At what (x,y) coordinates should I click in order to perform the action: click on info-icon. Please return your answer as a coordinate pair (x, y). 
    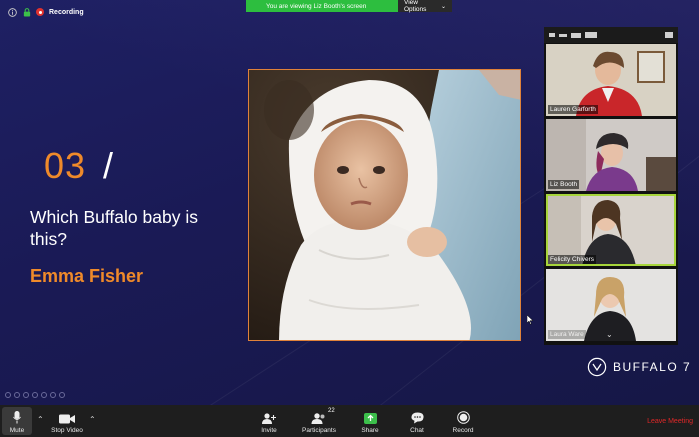
    Looking at the image, I should click on (12, 12).